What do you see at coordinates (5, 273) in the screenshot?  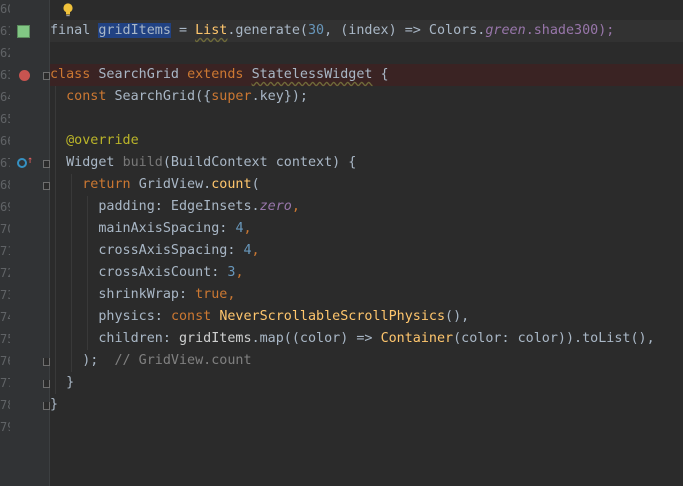 I see `line-number: 72` at bounding box center [5, 273].